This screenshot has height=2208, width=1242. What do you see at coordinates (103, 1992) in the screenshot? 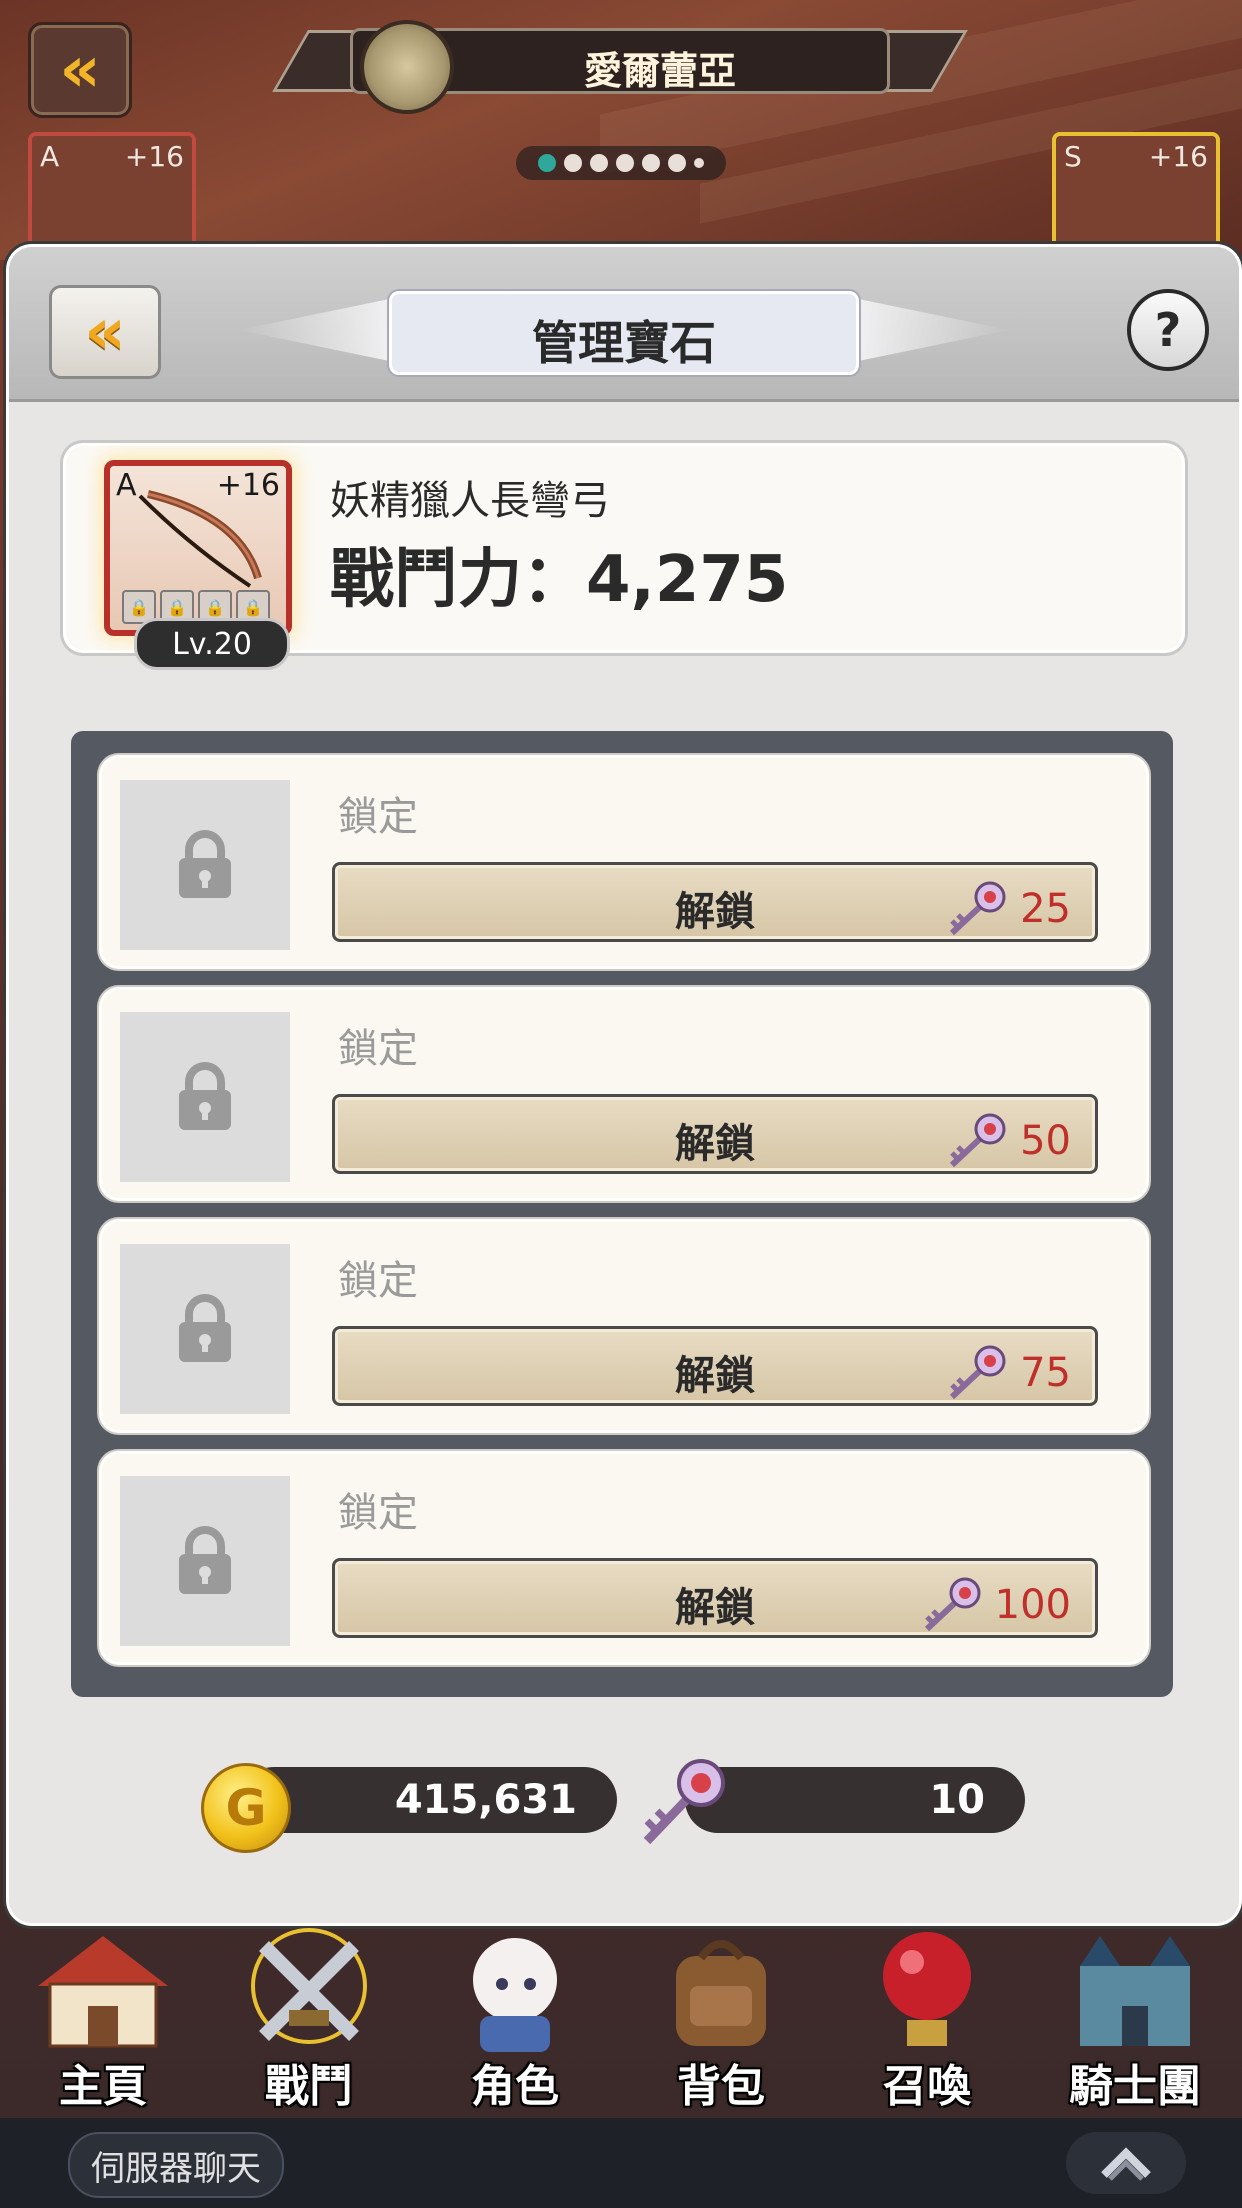
I see `house-icon` at bounding box center [103, 1992].